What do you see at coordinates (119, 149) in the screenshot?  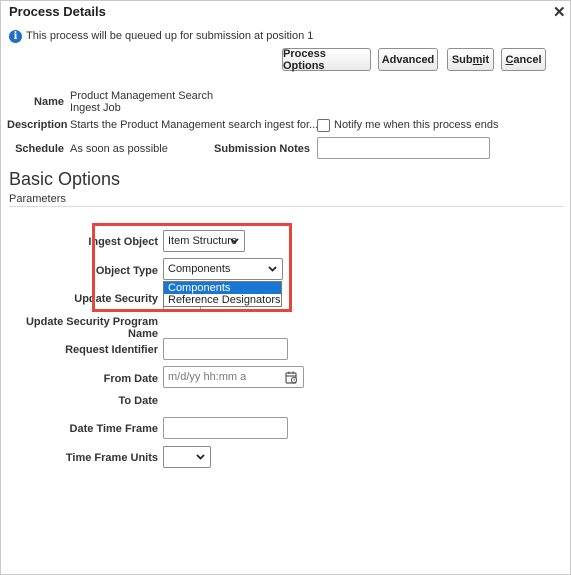 I see `schedule-value: As soon as possible` at bounding box center [119, 149].